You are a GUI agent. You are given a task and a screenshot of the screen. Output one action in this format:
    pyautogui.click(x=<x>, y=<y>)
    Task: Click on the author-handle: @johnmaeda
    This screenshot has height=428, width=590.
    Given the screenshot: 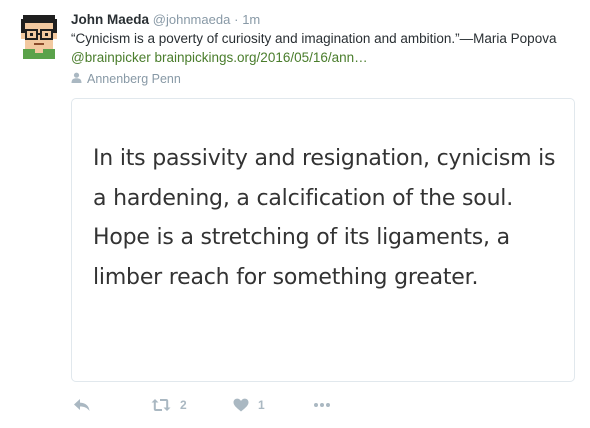 What is the action you would take?
    pyautogui.click(x=192, y=19)
    